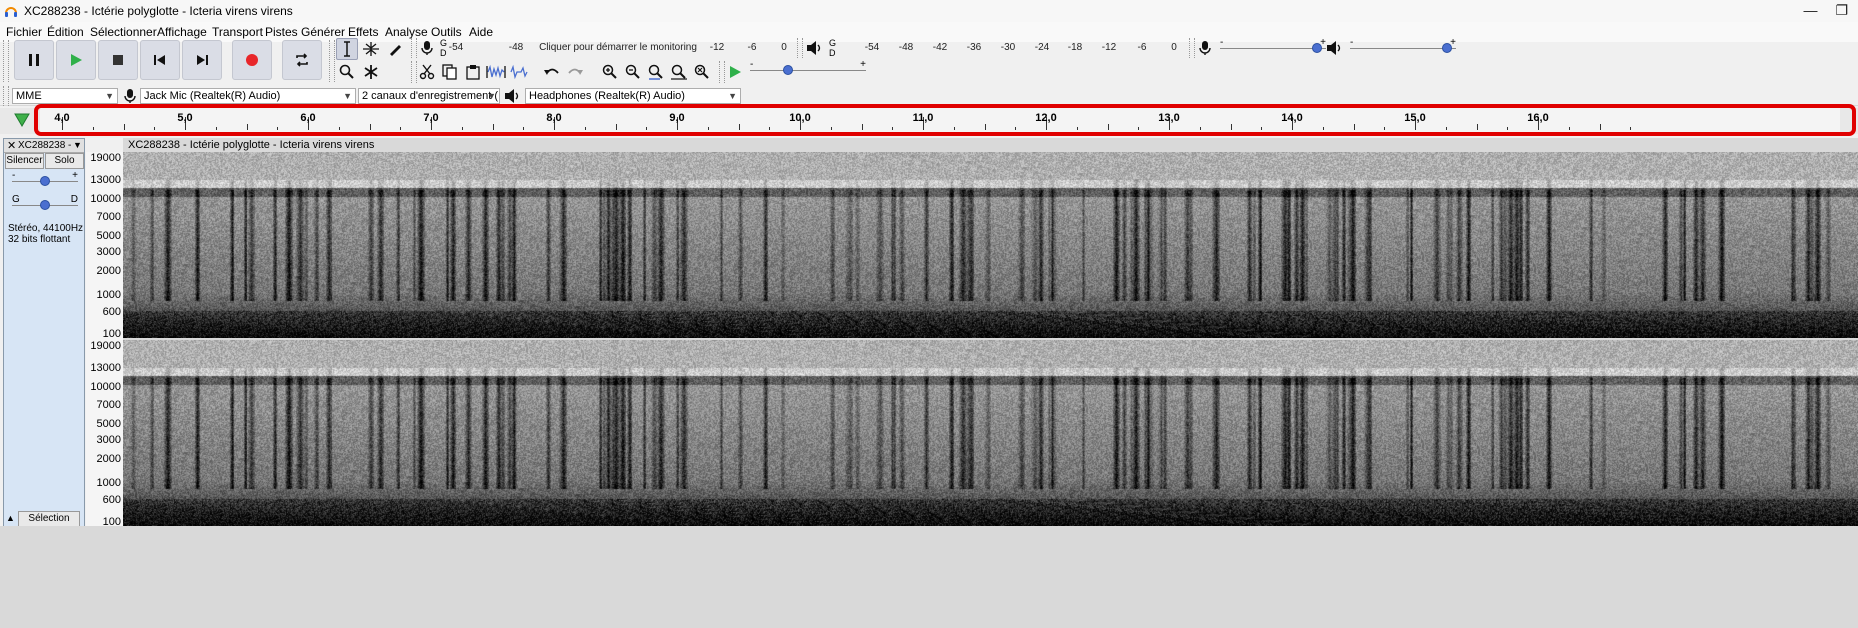 This screenshot has width=1858, height=628. Describe the element at coordinates (323, 32) in the screenshot. I see `menu-generate: Générer` at that location.